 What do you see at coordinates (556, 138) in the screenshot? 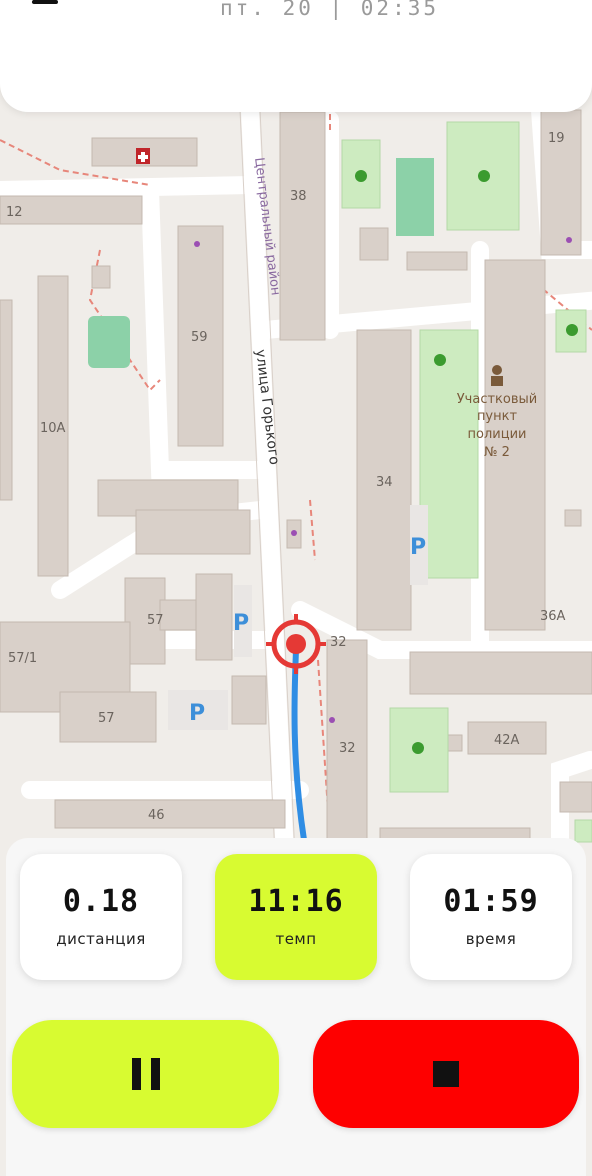
I see `building-label: 19` at bounding box center [556, 138].